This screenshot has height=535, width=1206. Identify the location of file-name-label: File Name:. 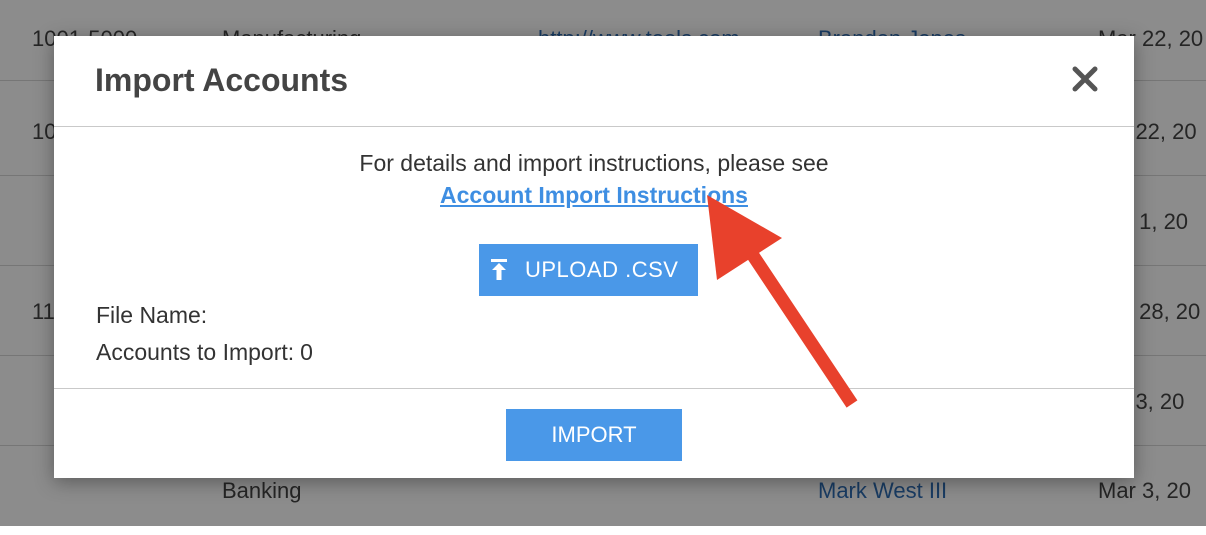
(152, 315).